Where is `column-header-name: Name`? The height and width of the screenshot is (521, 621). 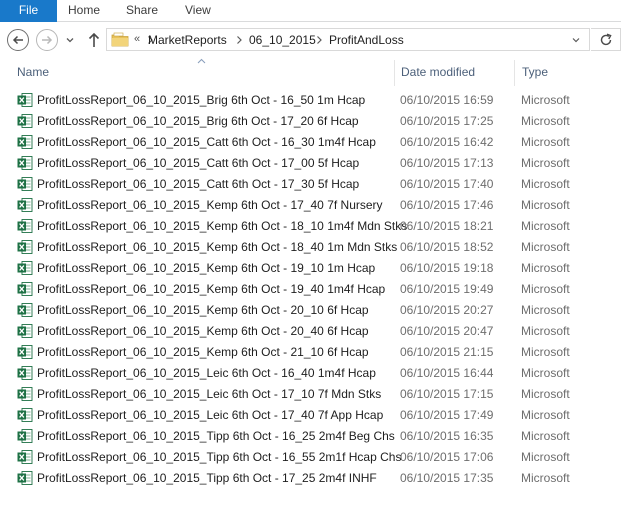
column-header-name: Name is located at coordinates (33, 72).